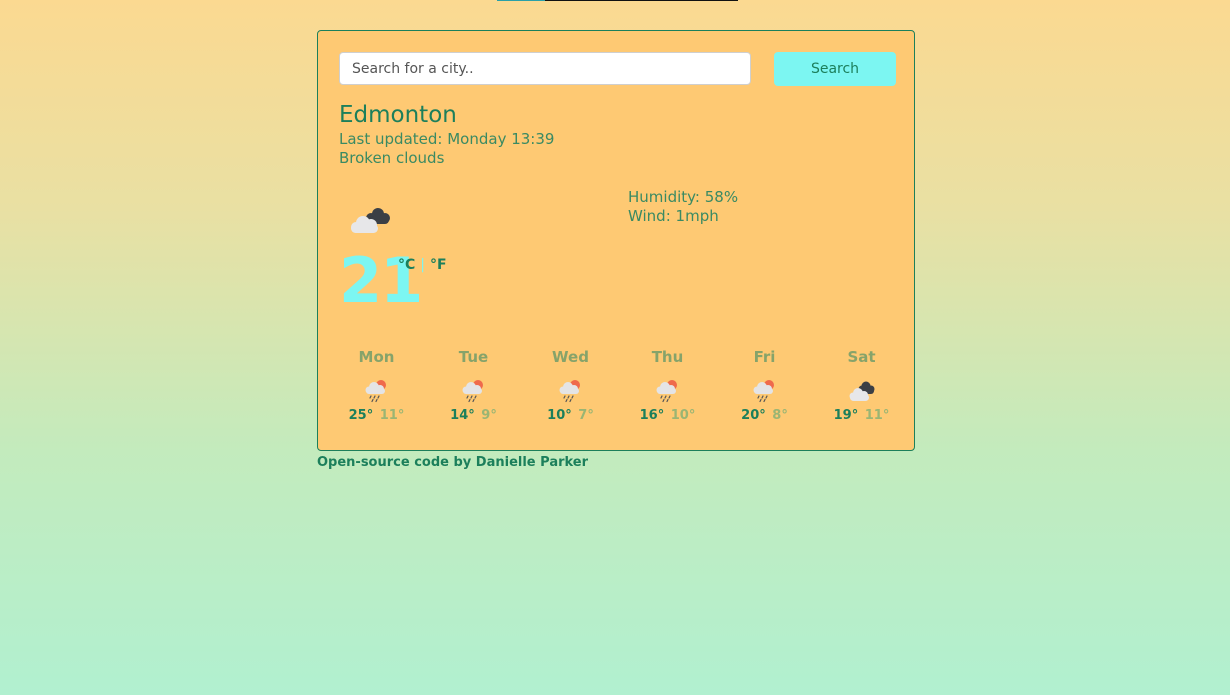  Describe the element at coordinates (398, 115) in the screenshot. I see `city-name: Edmonton` at that location.